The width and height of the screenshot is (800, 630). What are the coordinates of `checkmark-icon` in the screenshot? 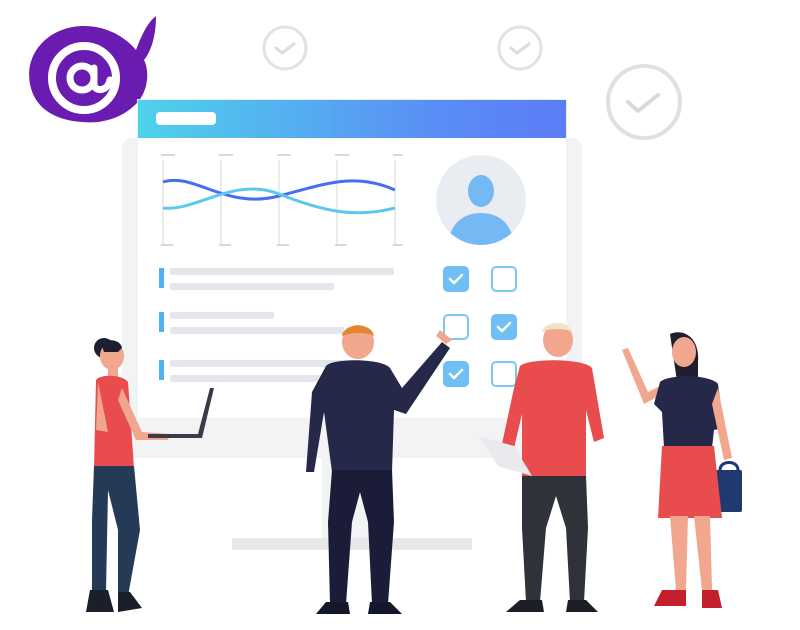 It's located at (456, 279).